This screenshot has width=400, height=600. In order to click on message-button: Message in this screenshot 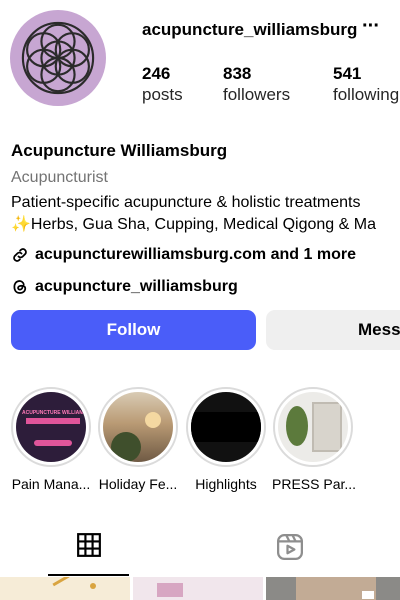, I will do `click(333, 330)`.